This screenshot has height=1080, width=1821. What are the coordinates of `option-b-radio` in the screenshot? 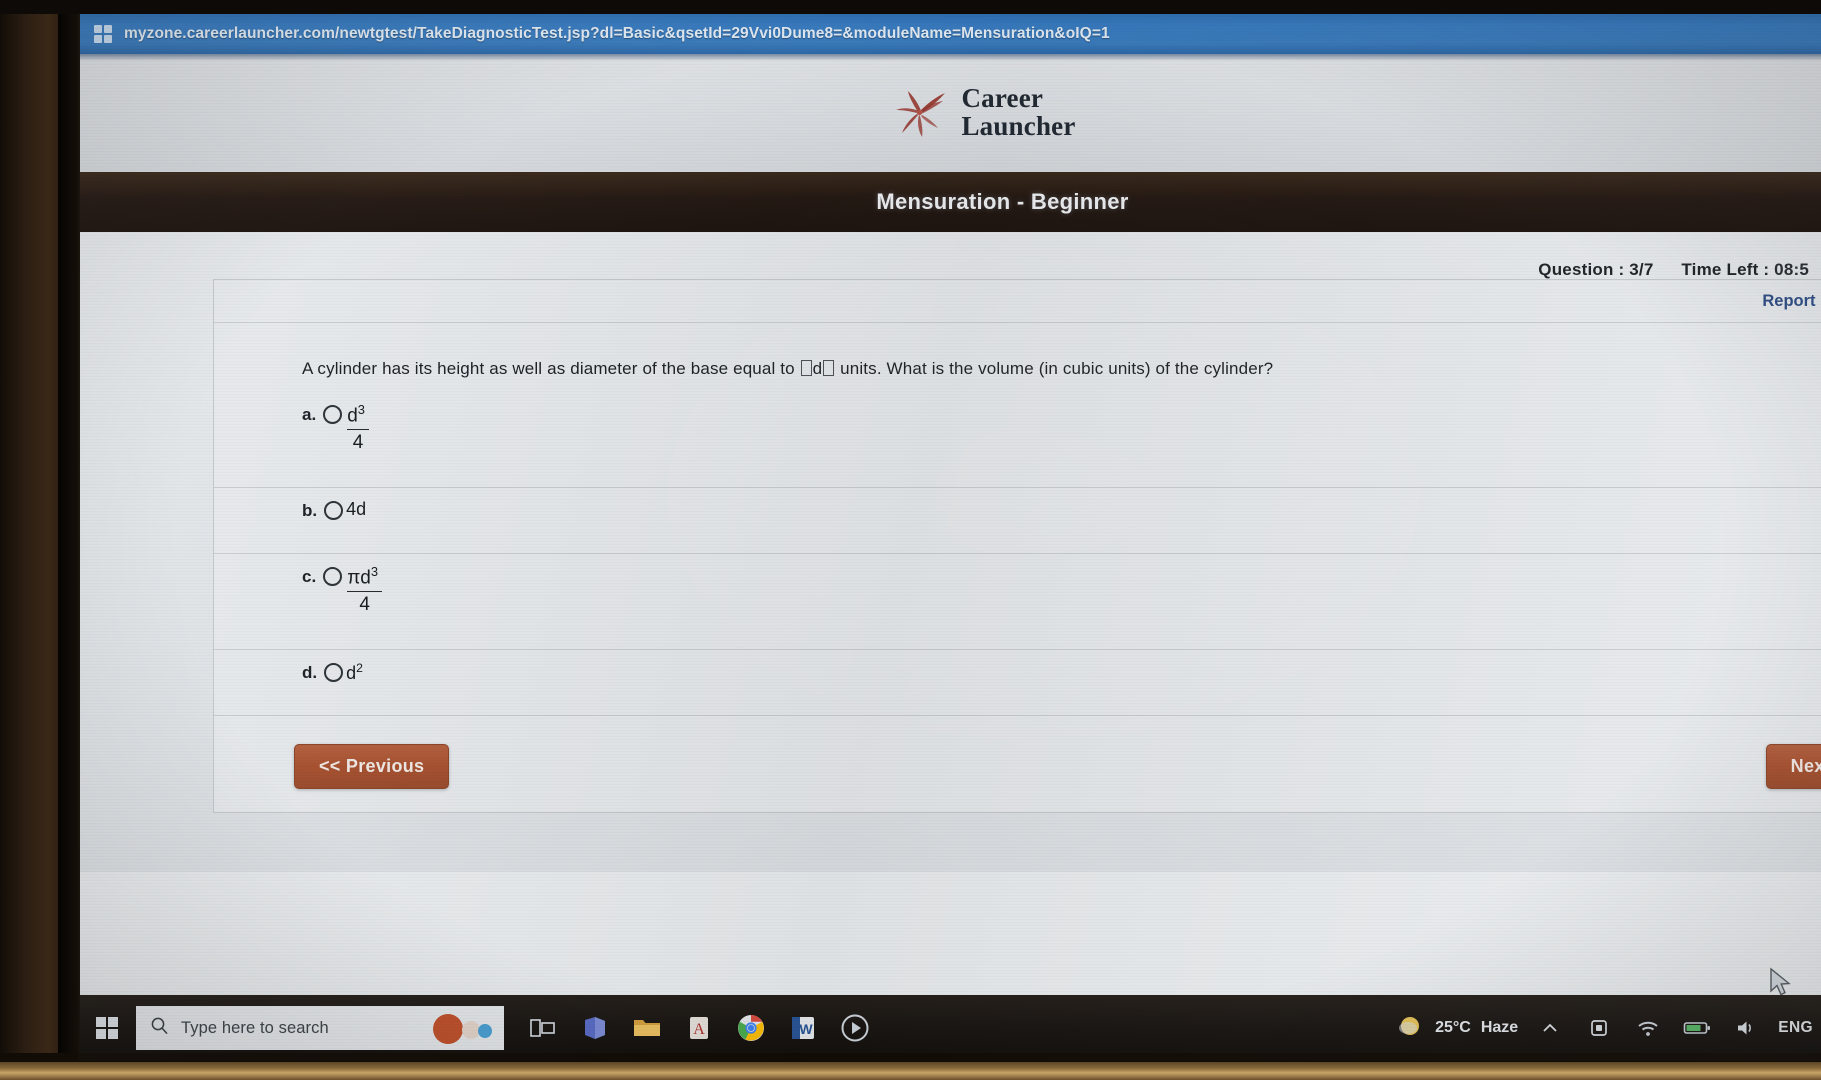 It's located at (334, 510).